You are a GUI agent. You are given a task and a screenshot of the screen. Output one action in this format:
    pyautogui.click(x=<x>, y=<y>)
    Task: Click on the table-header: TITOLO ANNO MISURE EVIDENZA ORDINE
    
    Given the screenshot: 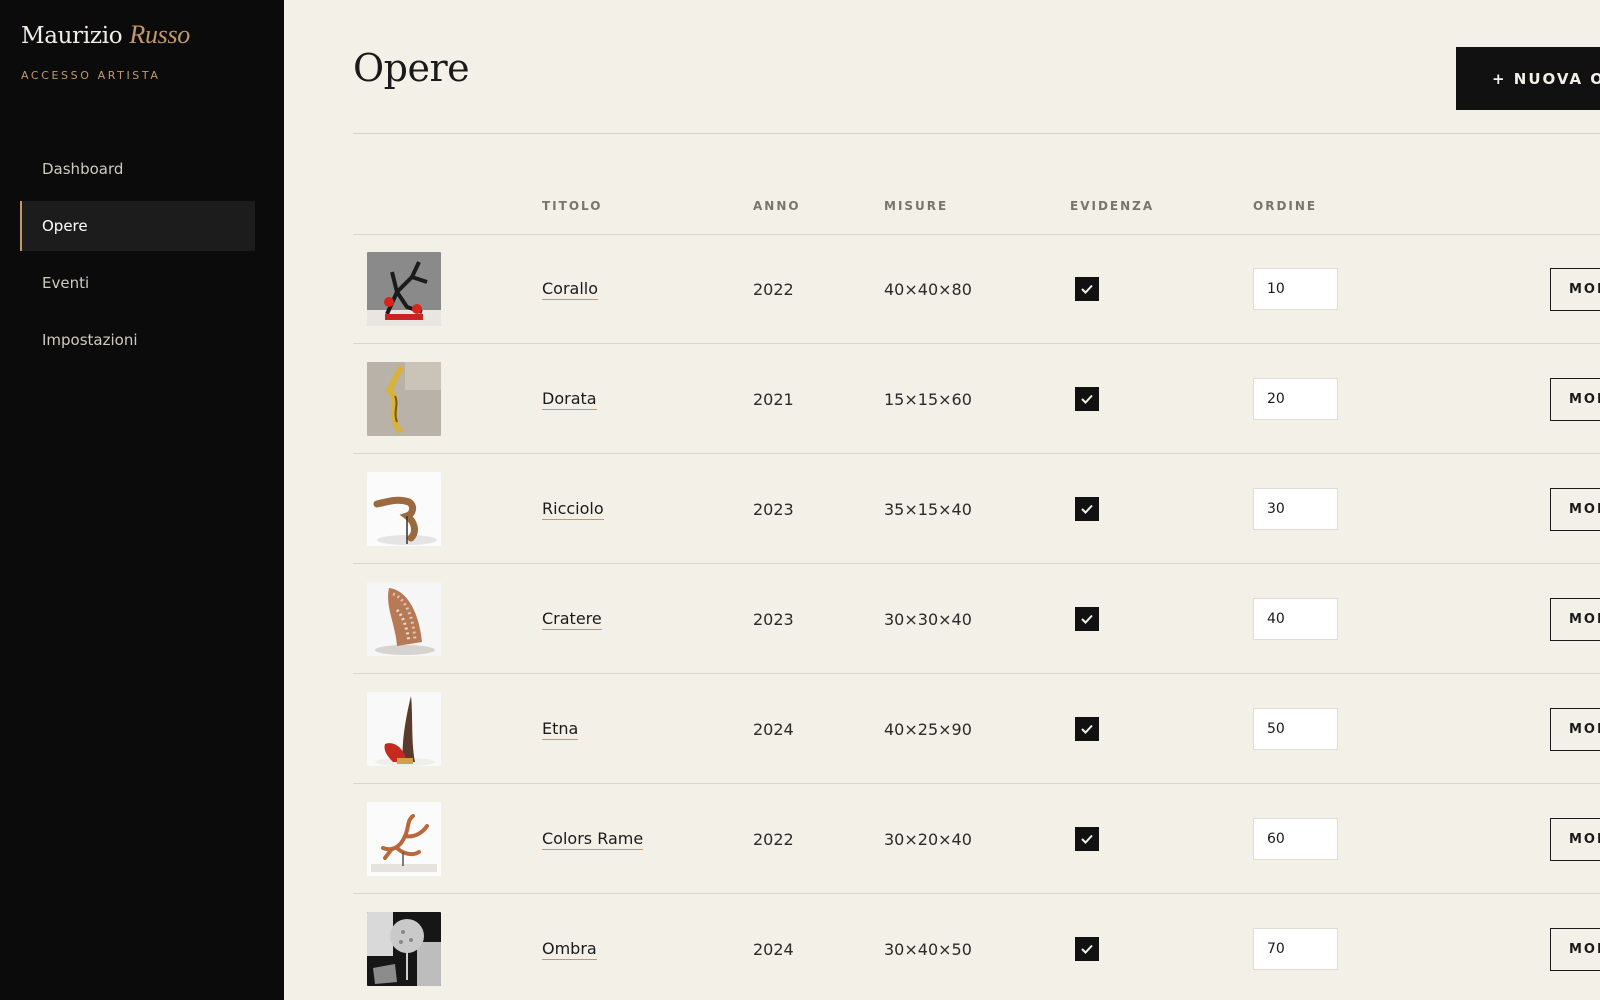 What is the action you would take?
    pyautogui.click(x=976, y=217)
    